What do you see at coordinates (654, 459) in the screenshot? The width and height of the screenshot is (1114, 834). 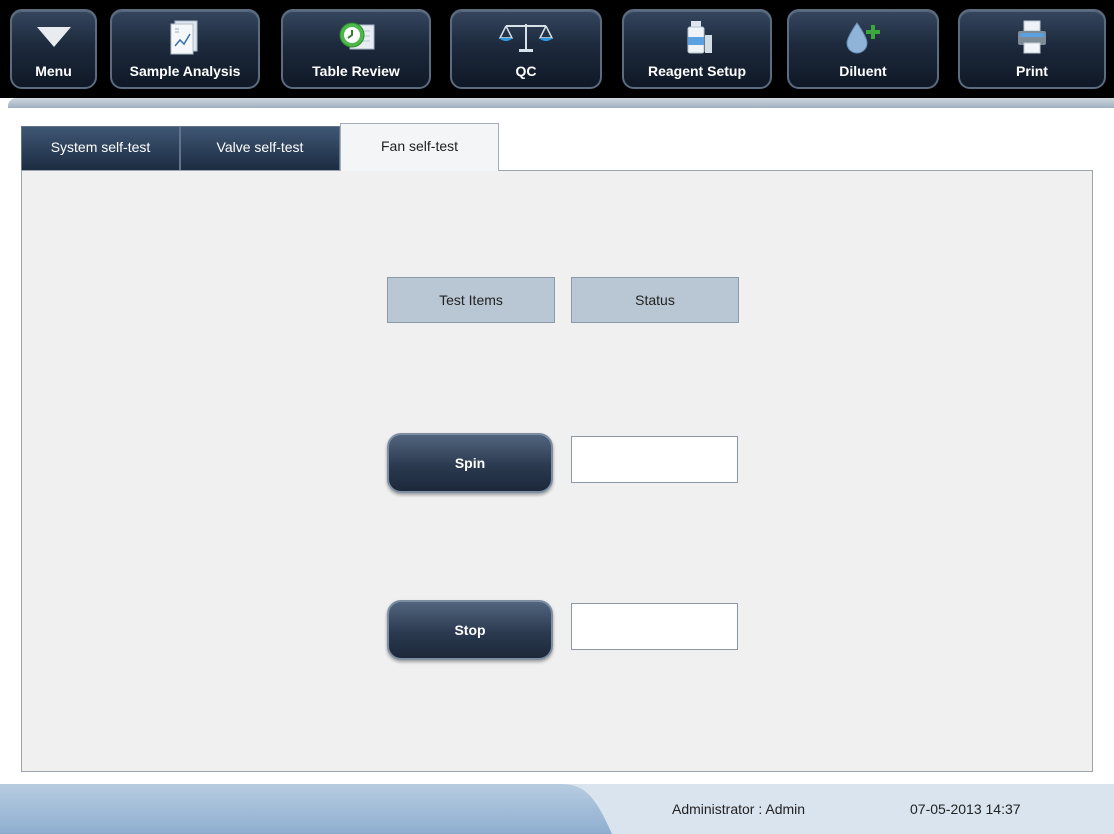 I see `spin-status-field` at bounding box center [654, 459].